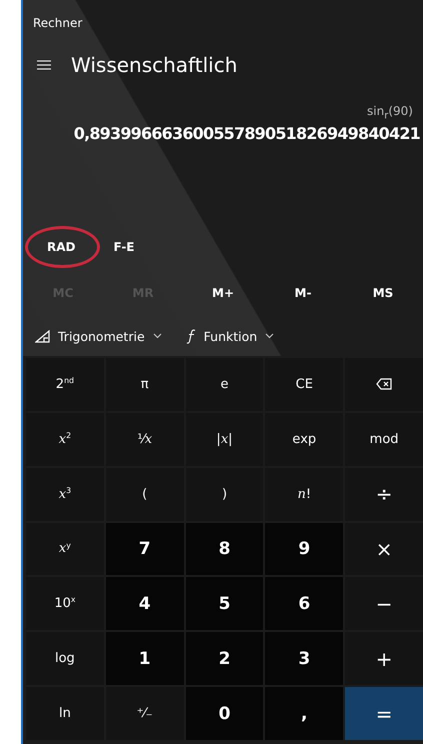 Image resolution: width=423 pixels, height=744 pixels. Describe the element at coordinates (384, 494) in the screenshot. I see `operator-key: ÷` at that location.